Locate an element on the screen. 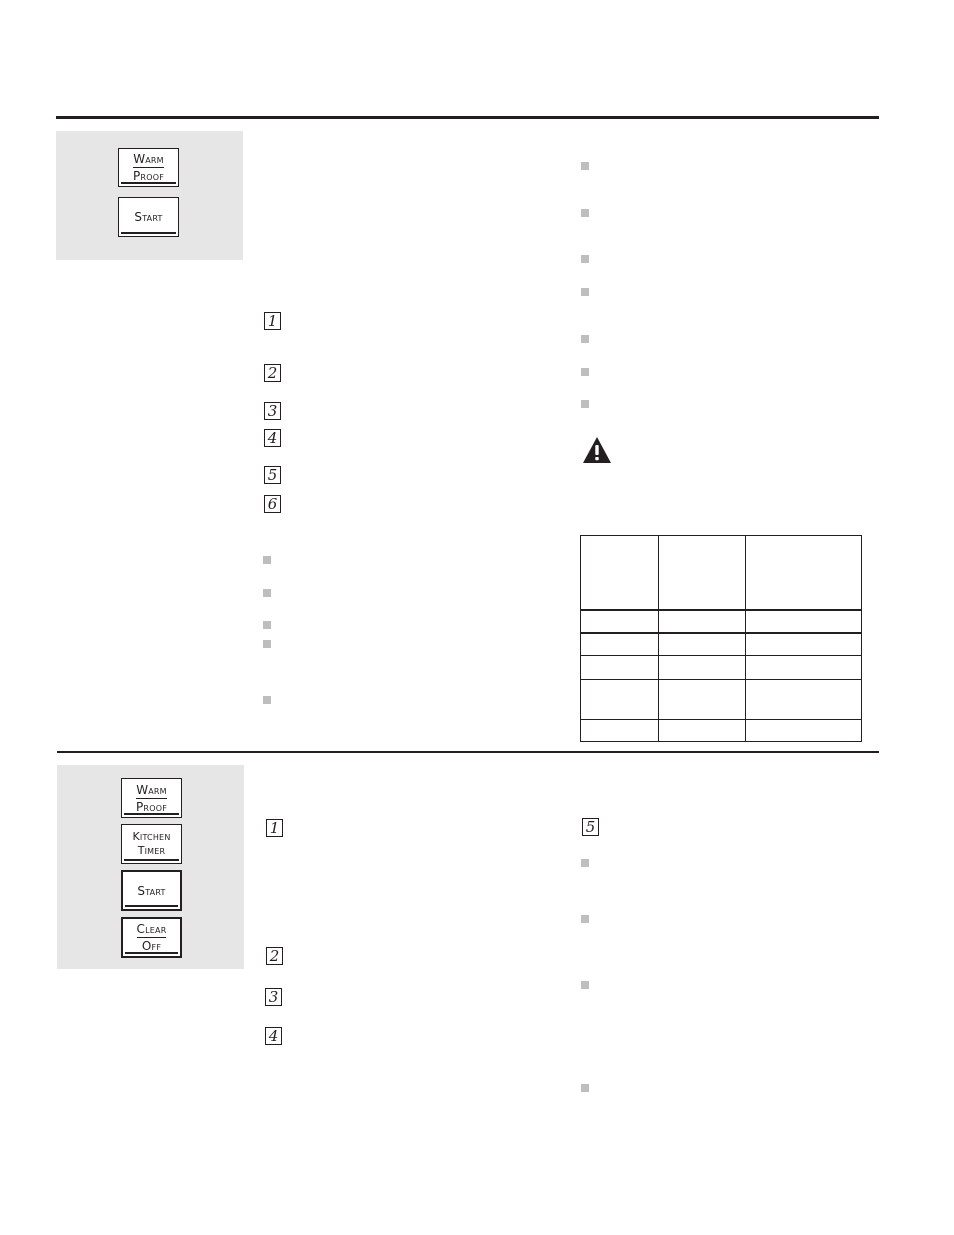 This screenshot has width=954, height=1235. control-panel-warm-proof: Warm Proof Start is located at coordinates (149, 195).